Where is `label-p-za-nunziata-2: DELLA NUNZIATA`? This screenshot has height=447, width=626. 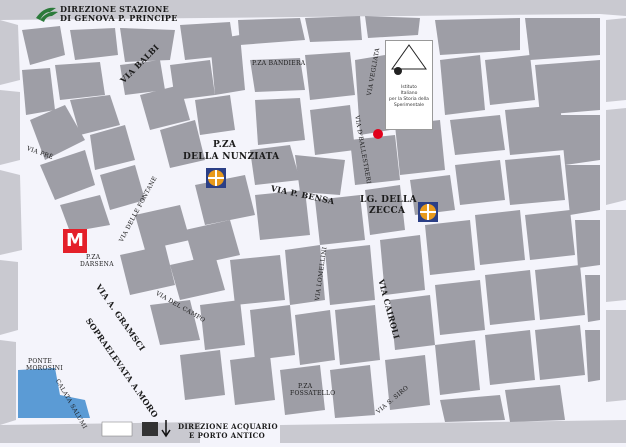
label-p-za-nunziata-2: DELLA NUNZIATA is located at coordinates (231, 157).